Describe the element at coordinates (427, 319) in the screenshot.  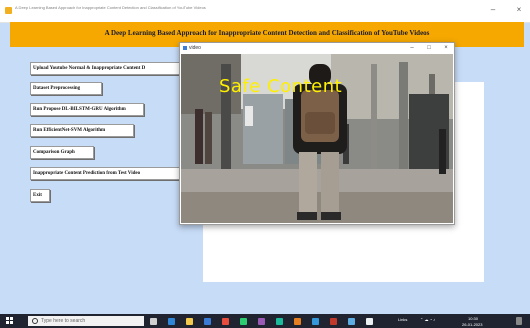
I see `tray-icons: ⌃ ☁ ◔ ♪` at that location.